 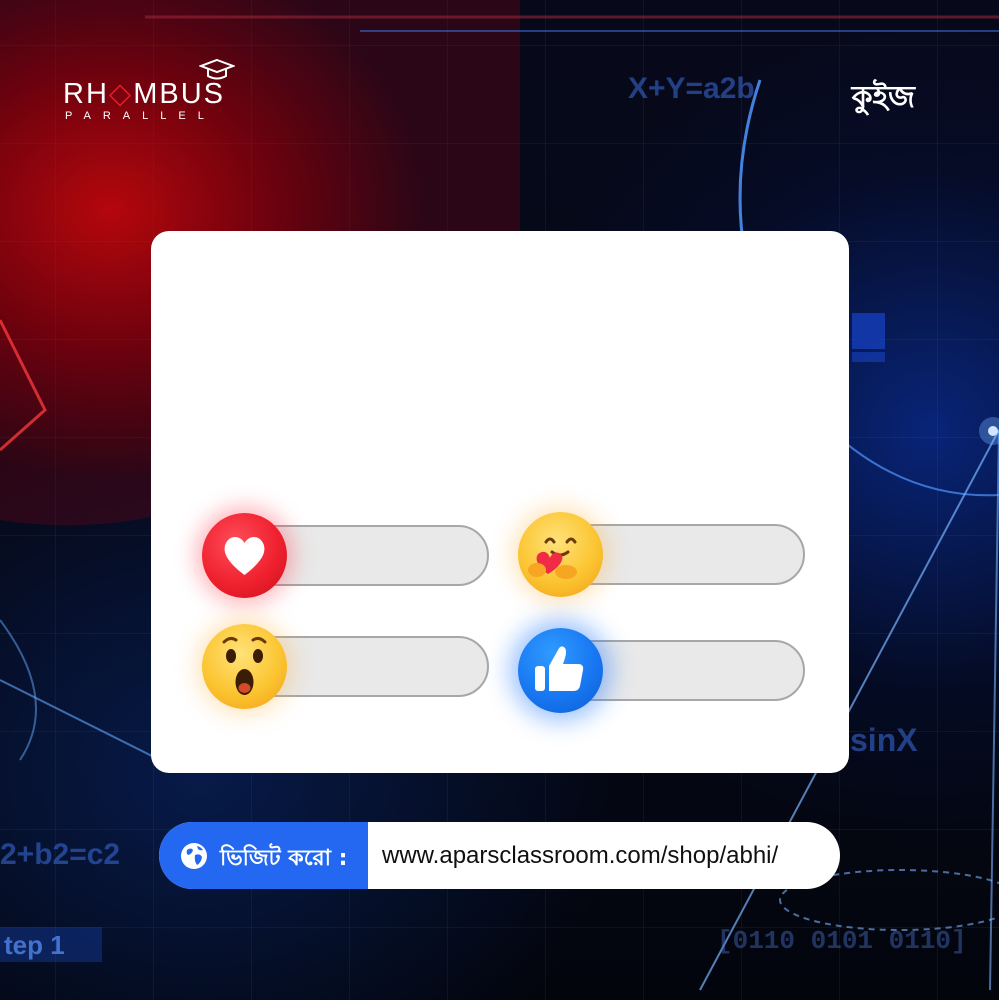 I want to click on reaction-option-love, so click(x=347, y=555).